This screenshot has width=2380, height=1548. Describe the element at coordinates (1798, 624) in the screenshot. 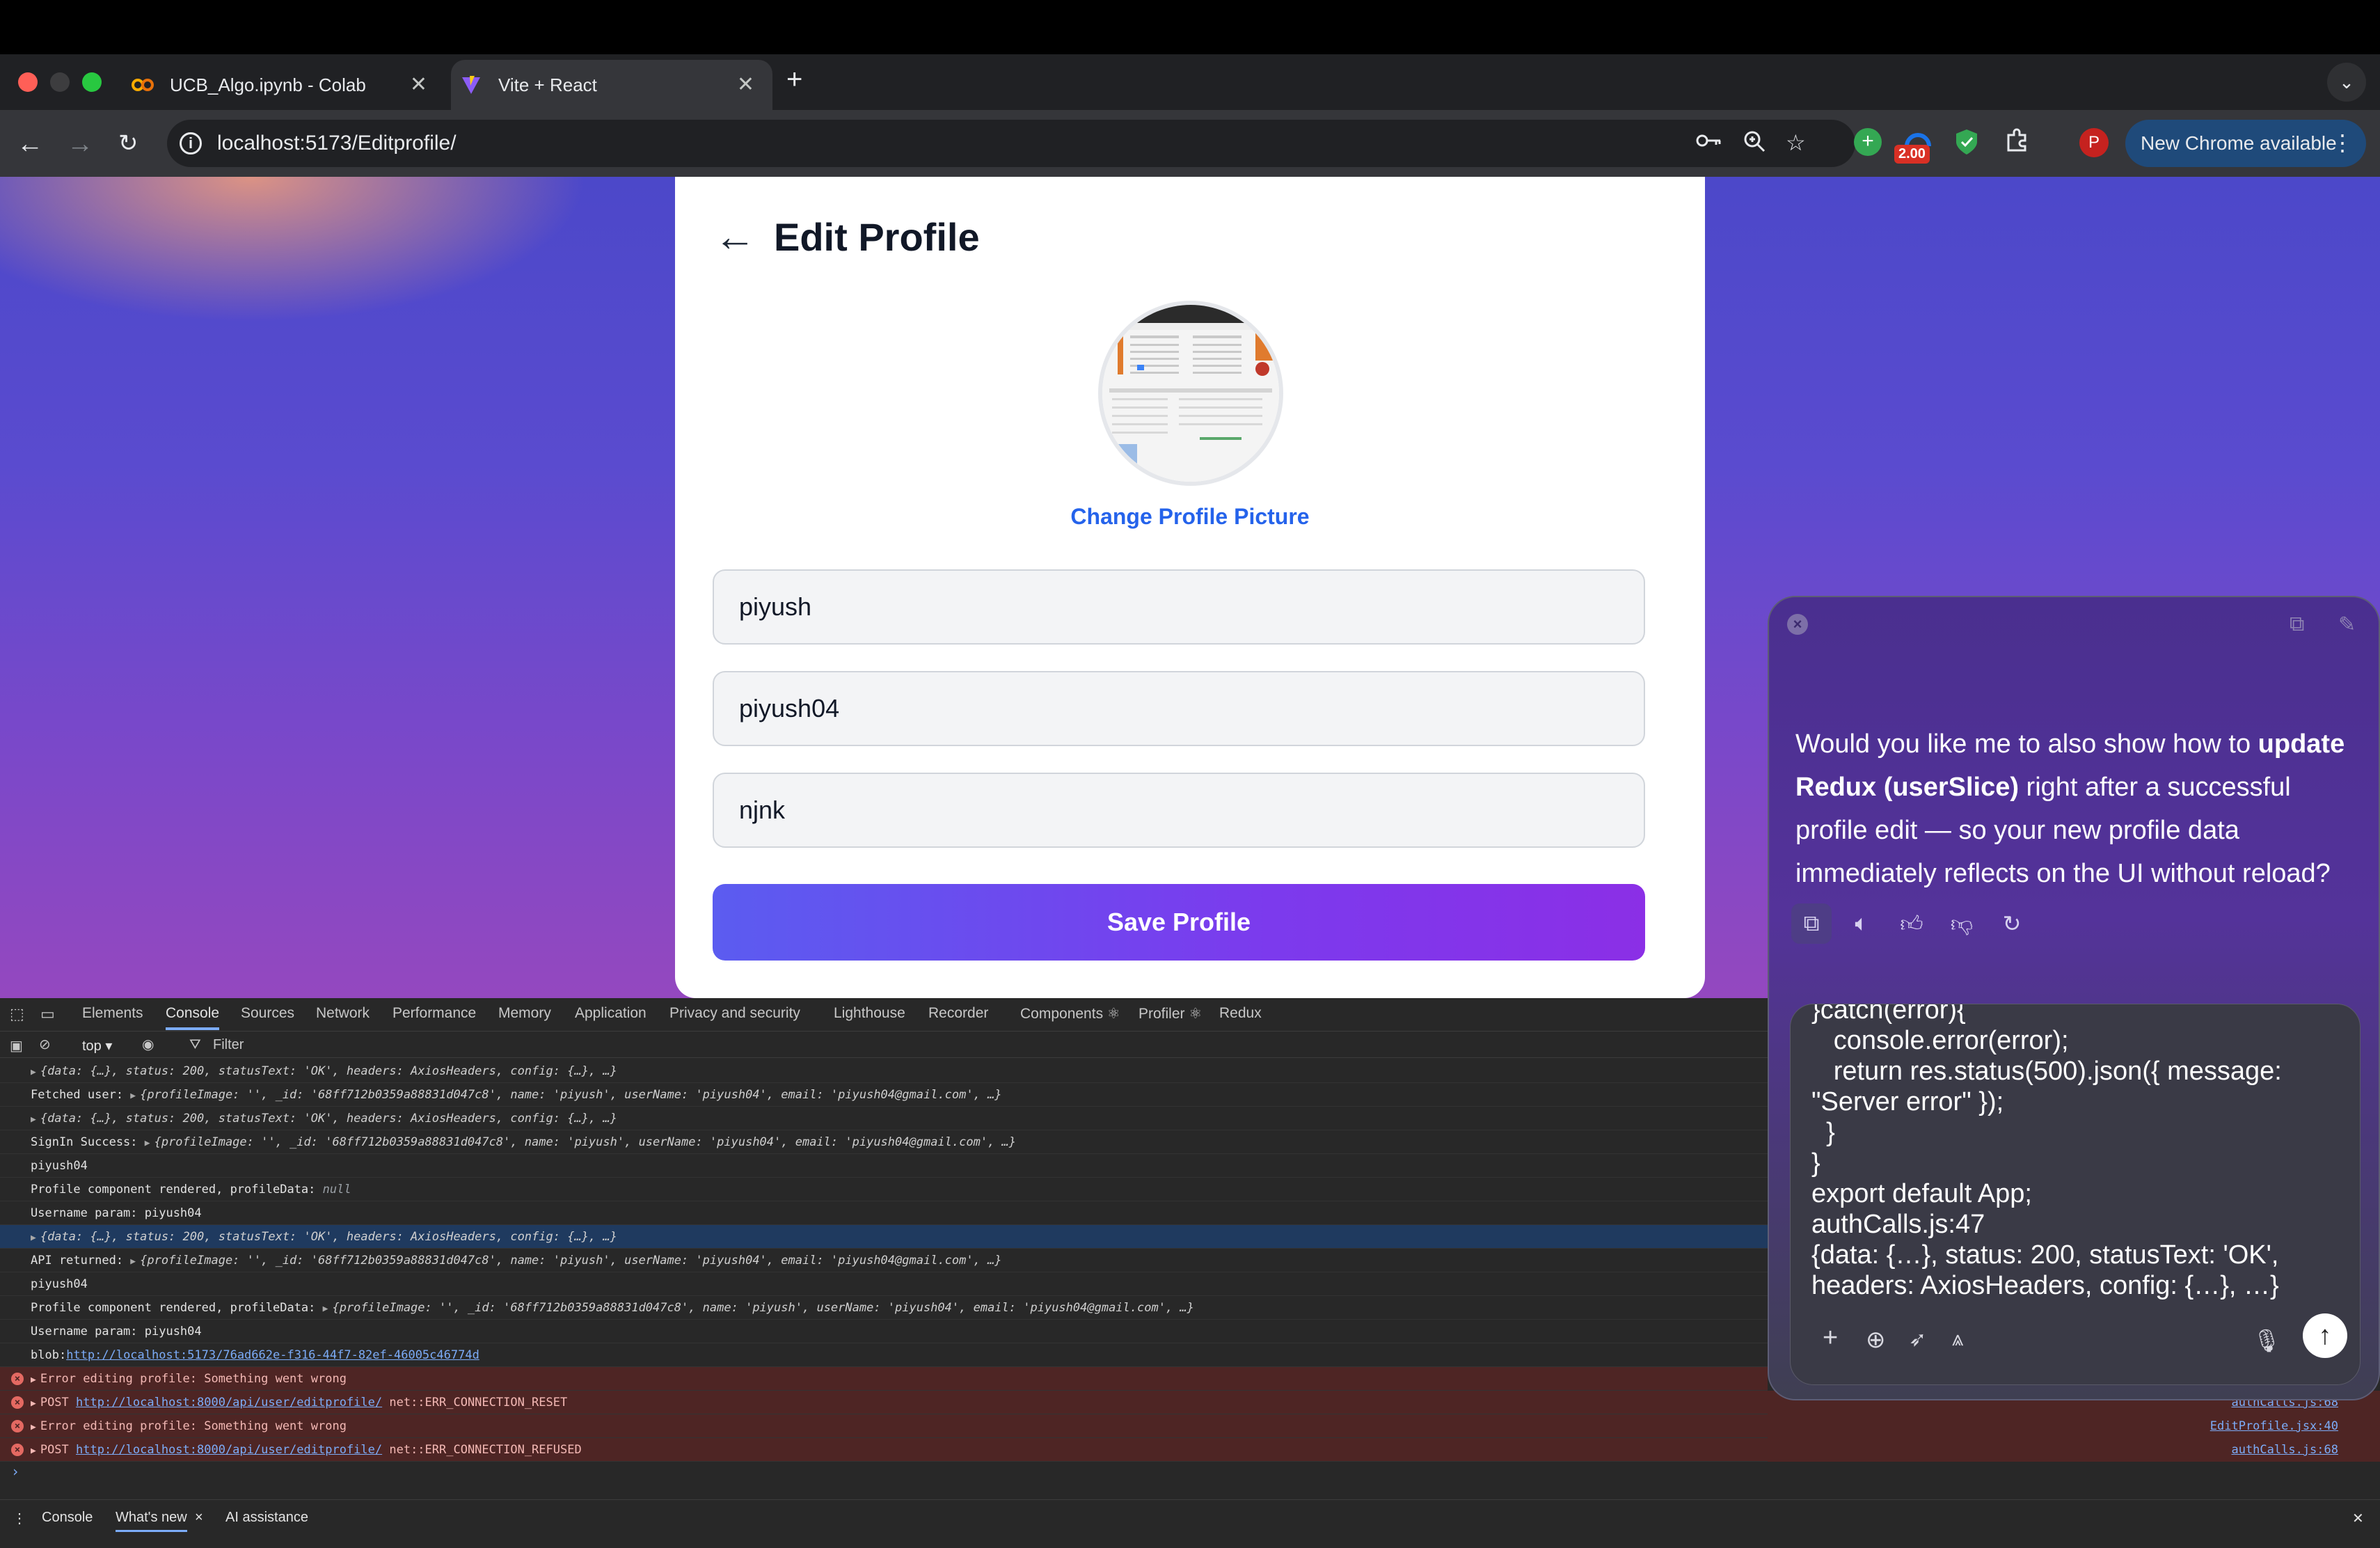

I see `close-icon: ×` at that location.